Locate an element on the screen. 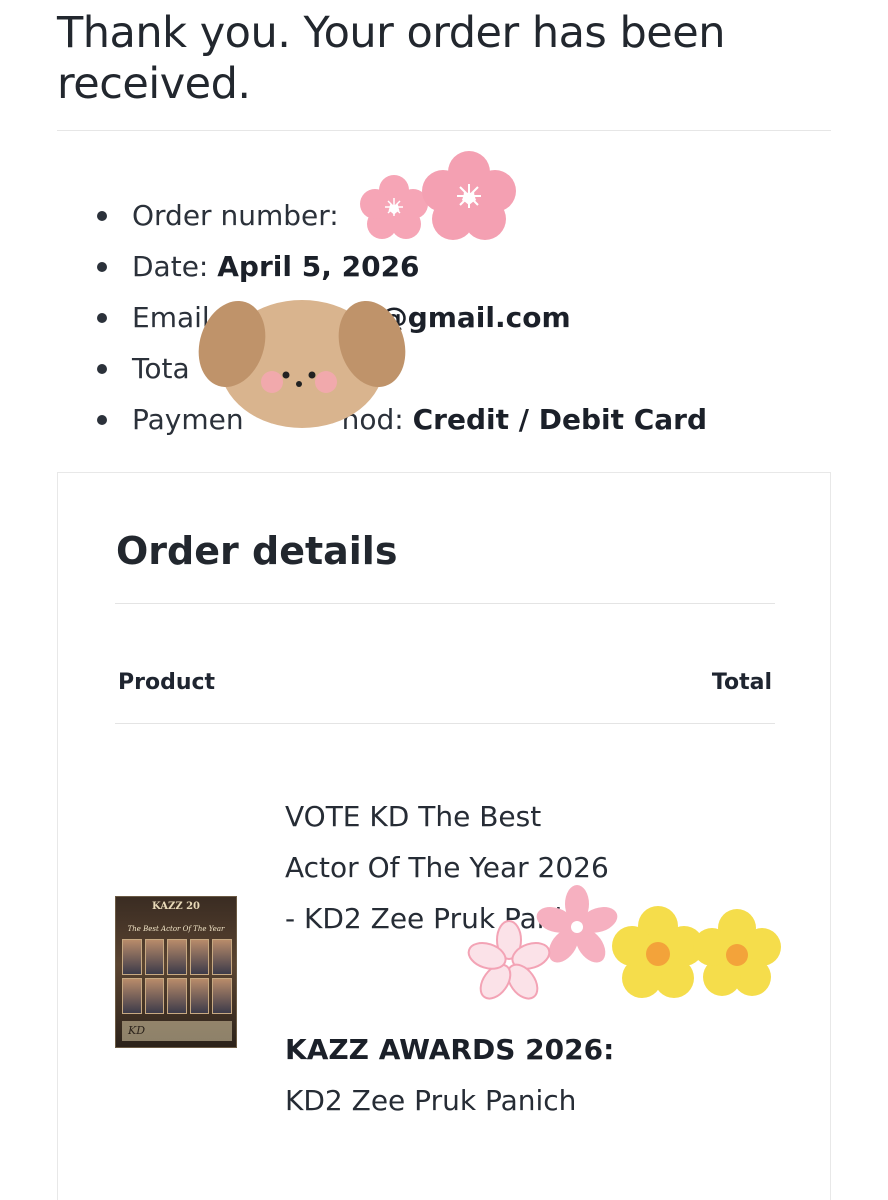 The width and height of the screenshot is (888, 1200). thank-you-heading: Thank you. Your order has been received. is located at coordinates (391, 58).